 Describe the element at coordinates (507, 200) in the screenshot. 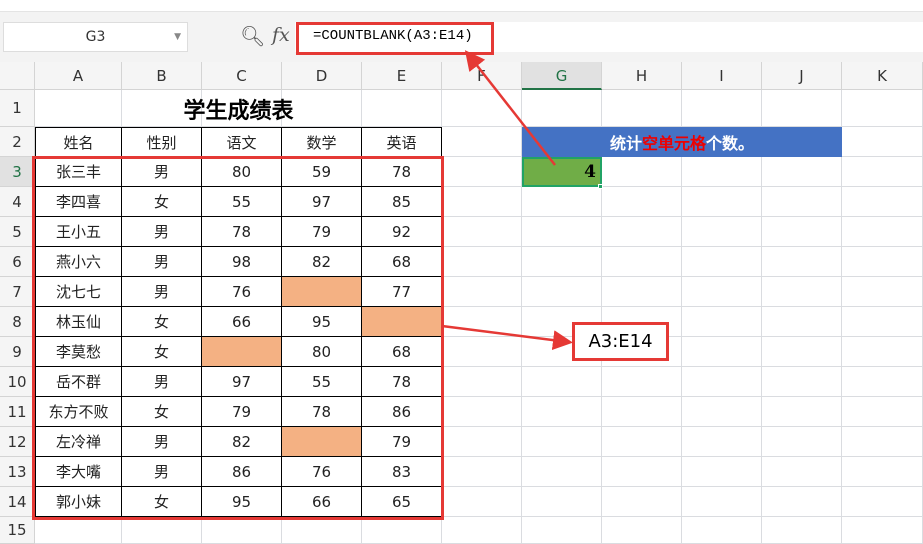

I see `annotation-arrows` at that location.